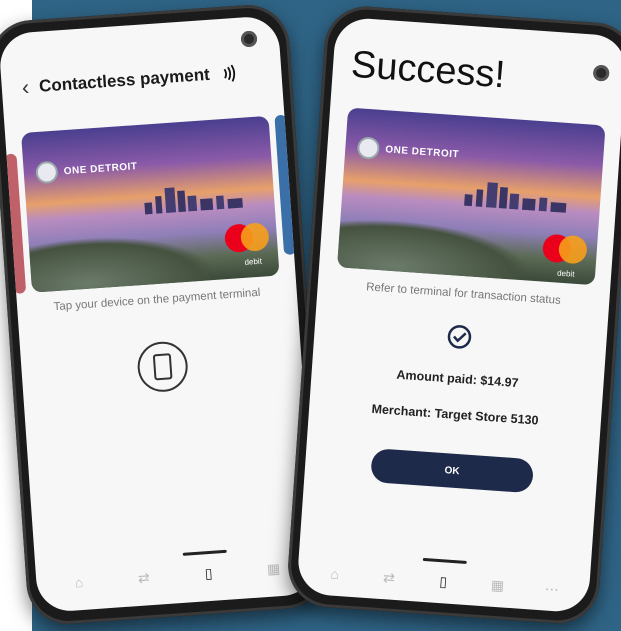 This screenshot has height=631, width=621. Describe the element at coordinates (428, 70) in the screenshot. I see `success-title: Success!` at that location.